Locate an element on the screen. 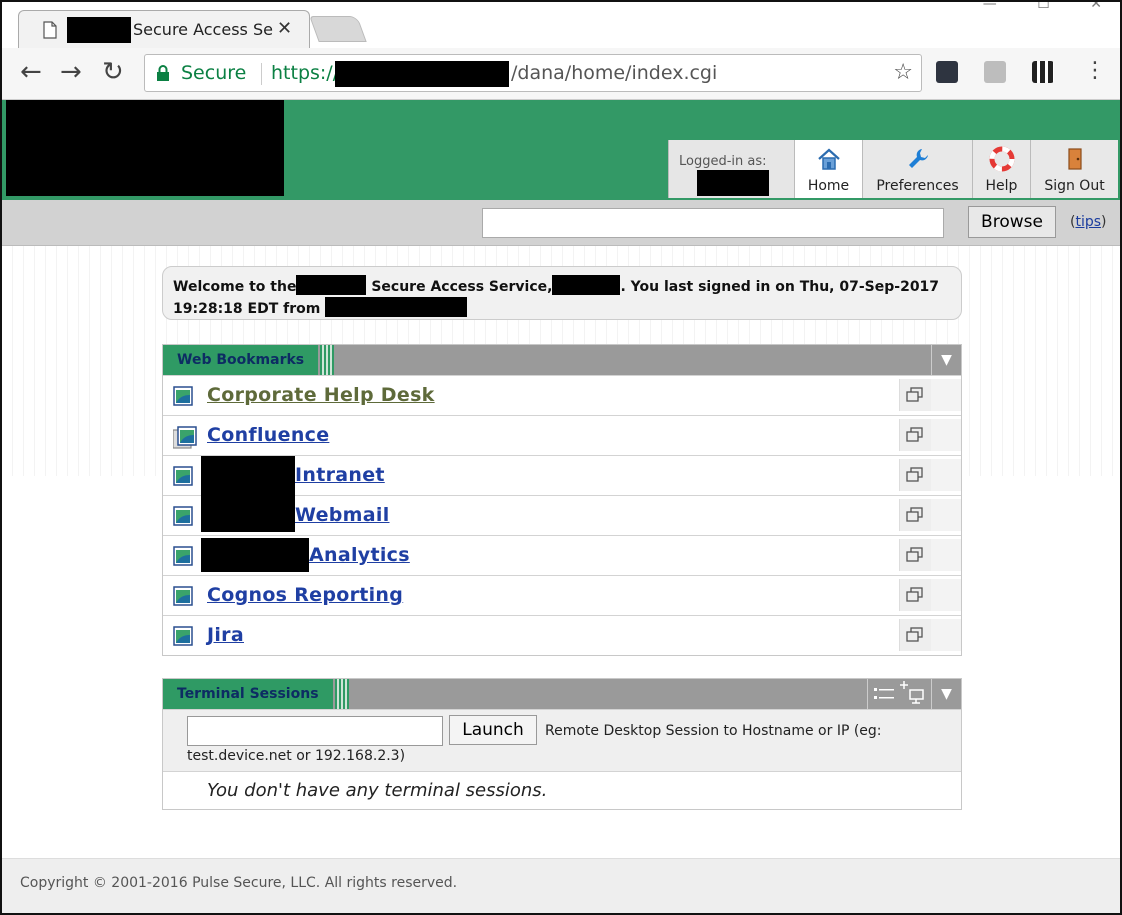 The width and height of the screenshot is (1122, 915). hostname-input is located at coordinates (315, 731).